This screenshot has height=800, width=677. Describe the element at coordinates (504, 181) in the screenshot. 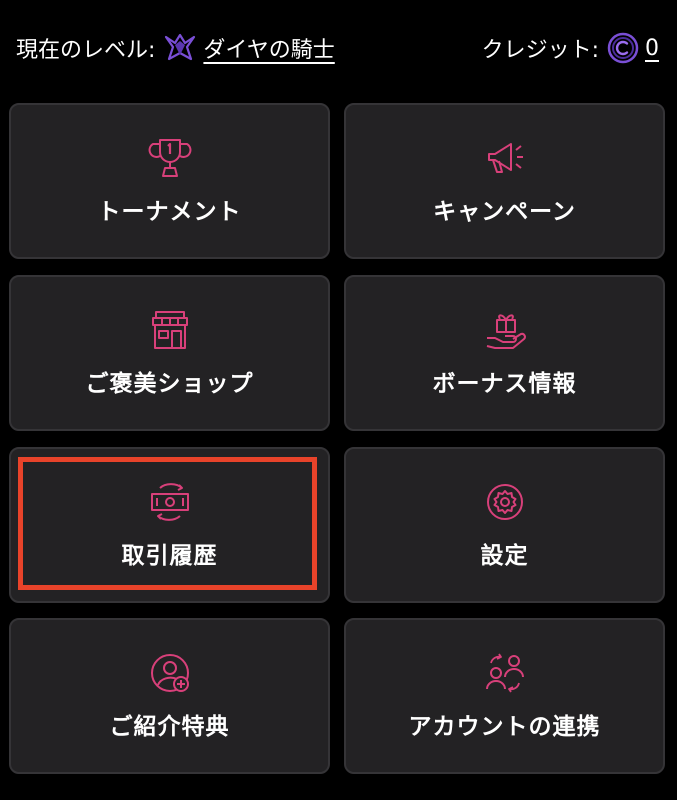

I see `menu-campaign: キャンペーン` at that location.